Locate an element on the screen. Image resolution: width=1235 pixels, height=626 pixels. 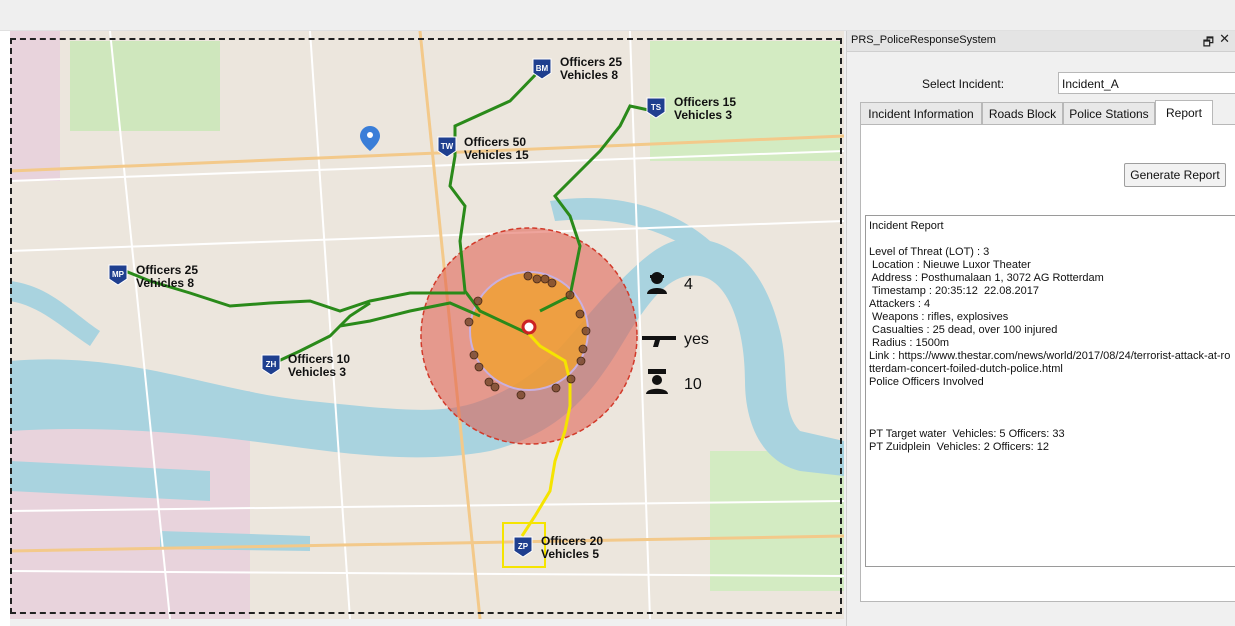
industrial-area is located at coordinates (35, 106).